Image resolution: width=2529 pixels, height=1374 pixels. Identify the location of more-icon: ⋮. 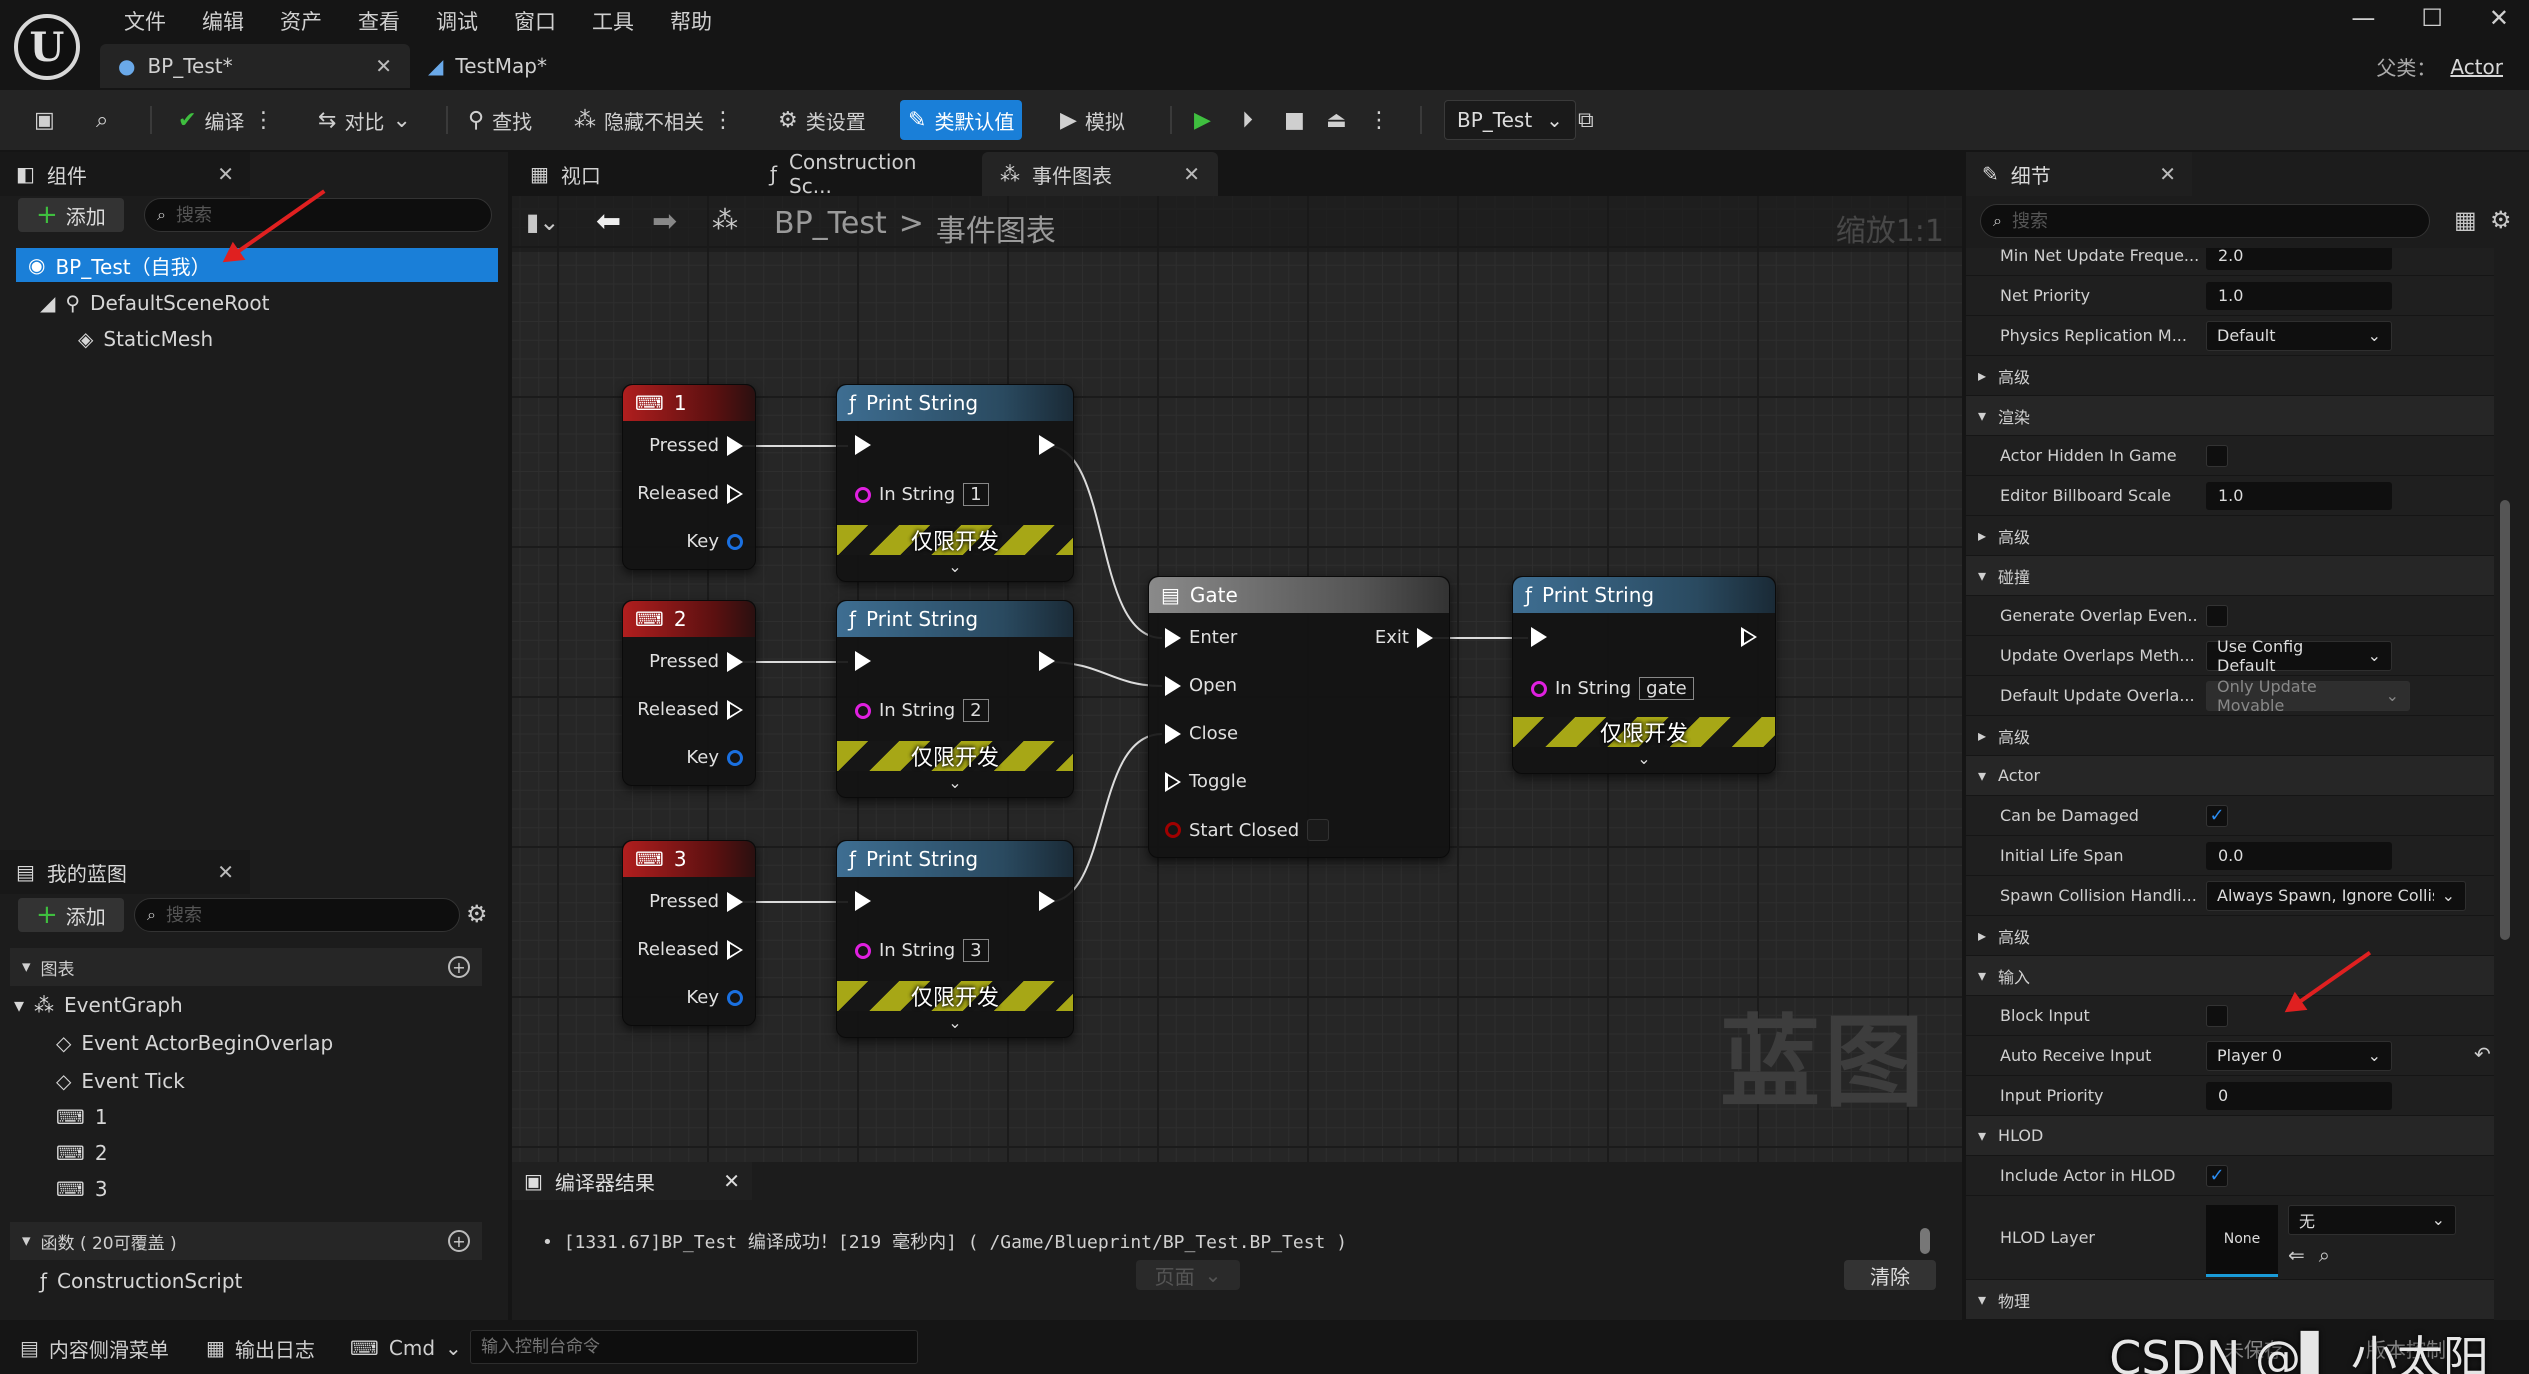
(263, 120).